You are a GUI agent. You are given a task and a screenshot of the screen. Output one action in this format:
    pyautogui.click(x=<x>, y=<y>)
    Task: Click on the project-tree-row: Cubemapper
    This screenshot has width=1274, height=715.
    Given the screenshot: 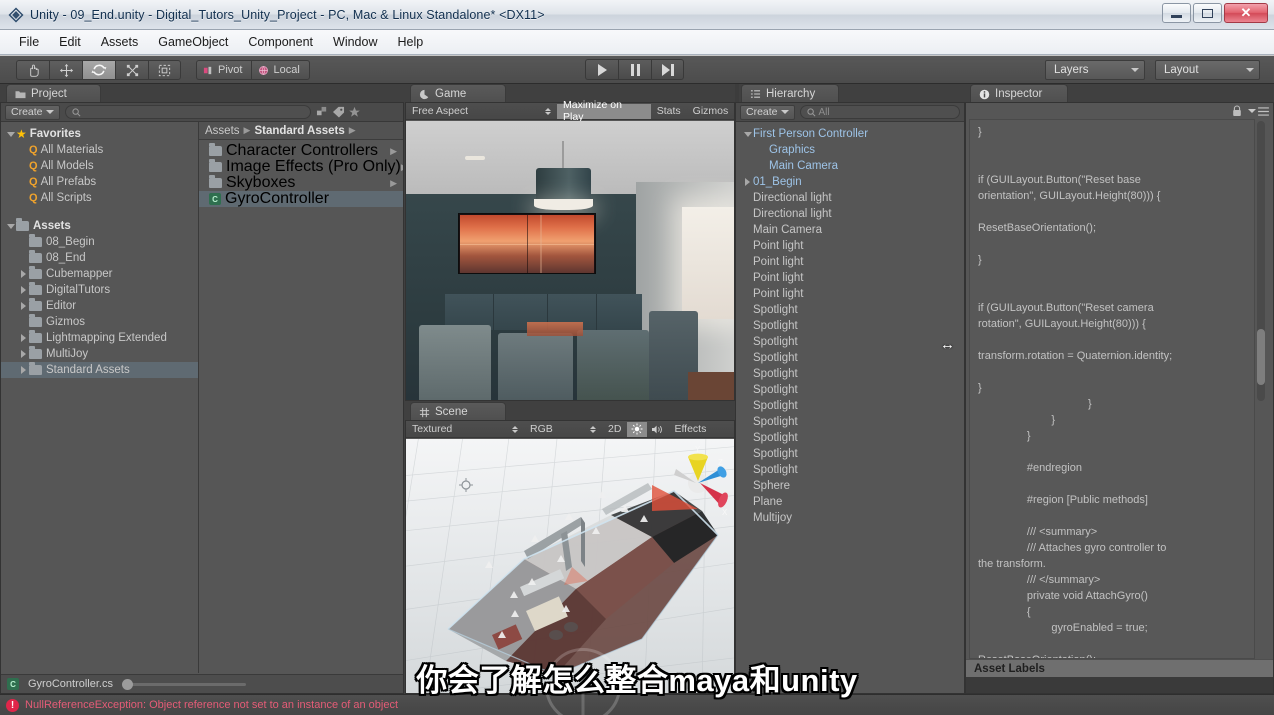 What is the action you would take?
    pyautogui.click(x=99, y=274)
    